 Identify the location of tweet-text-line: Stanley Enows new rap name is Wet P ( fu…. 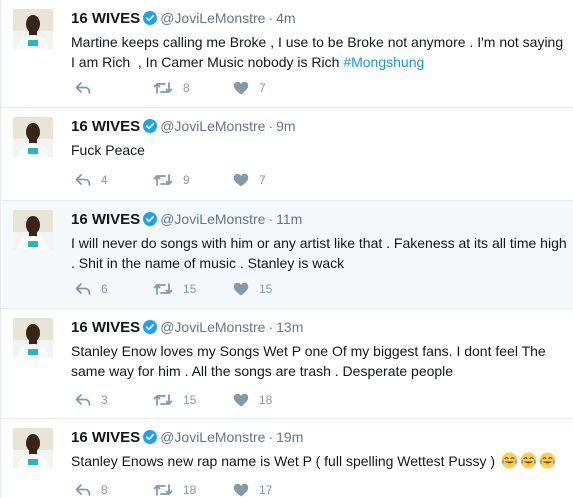
(322, 462).